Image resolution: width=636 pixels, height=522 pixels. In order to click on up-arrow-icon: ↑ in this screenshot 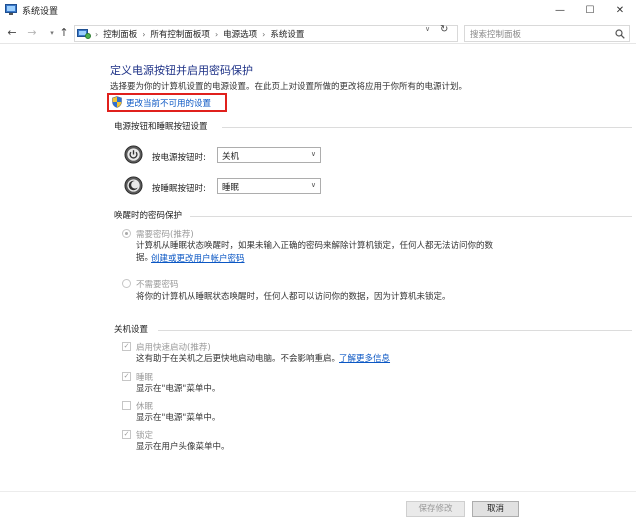, I will do `click(64, 33)`.